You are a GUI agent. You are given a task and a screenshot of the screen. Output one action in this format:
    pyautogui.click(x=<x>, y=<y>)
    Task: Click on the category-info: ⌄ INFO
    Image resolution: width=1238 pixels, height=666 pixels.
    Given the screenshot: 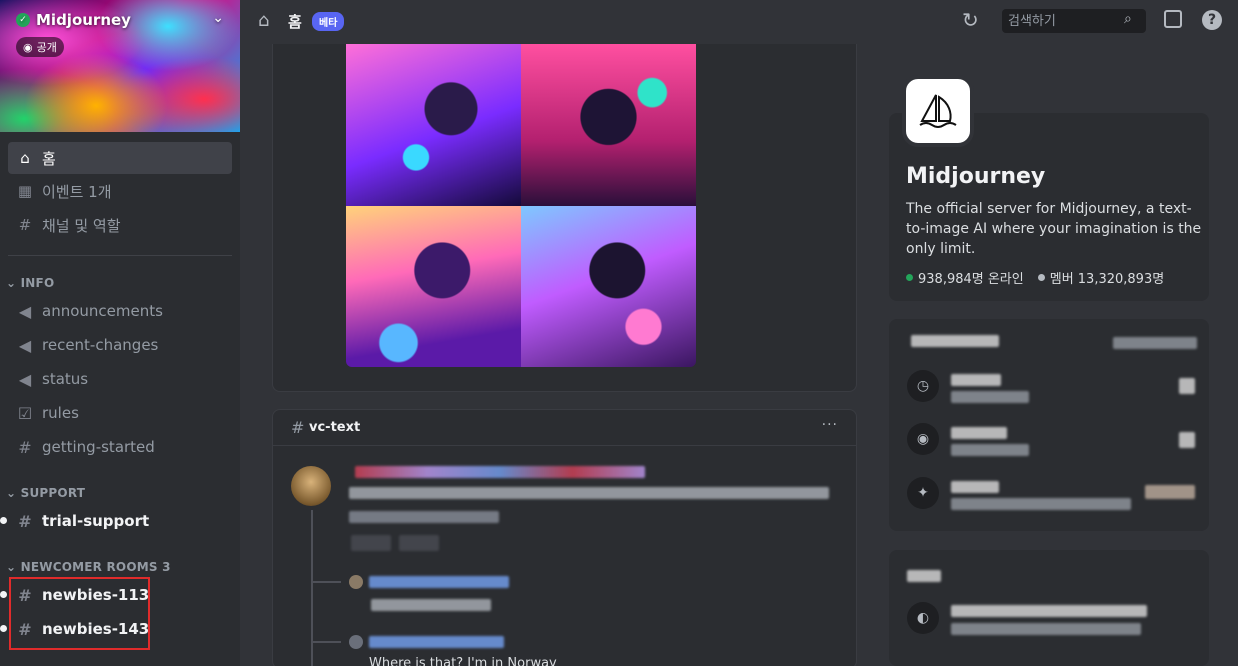 What is the action you would take?
    pyautogui.click(x=30, y=283)
    